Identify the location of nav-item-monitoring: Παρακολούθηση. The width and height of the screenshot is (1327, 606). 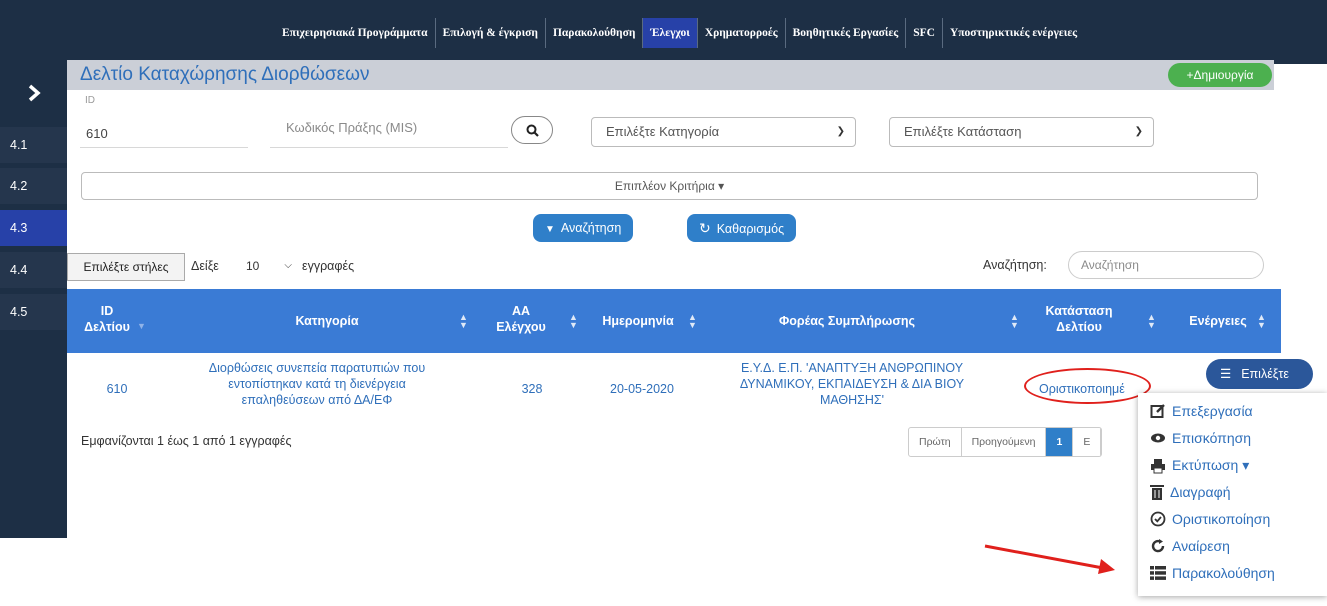
(593, 33).